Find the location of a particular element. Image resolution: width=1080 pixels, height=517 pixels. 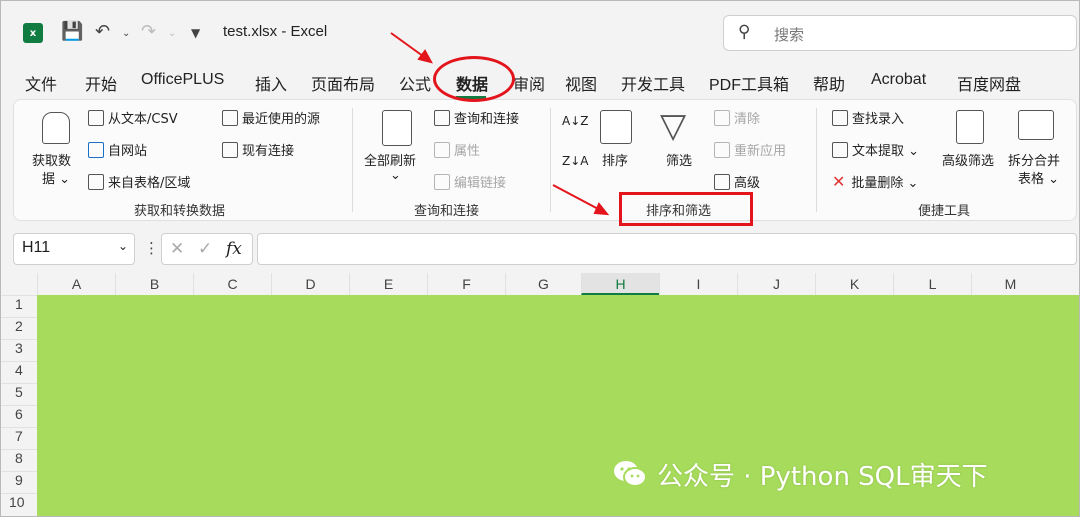

formula-input is located at coordinates (667, 249).